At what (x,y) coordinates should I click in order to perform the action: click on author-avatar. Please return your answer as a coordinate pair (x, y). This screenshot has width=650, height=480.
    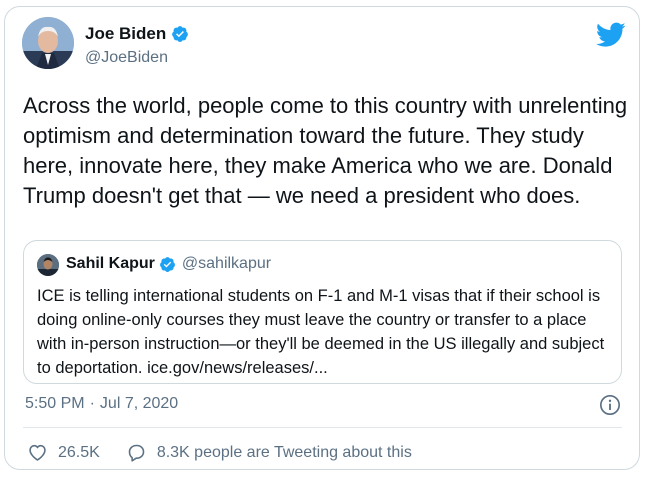
    Looking at the image, I should click on (48, 43).